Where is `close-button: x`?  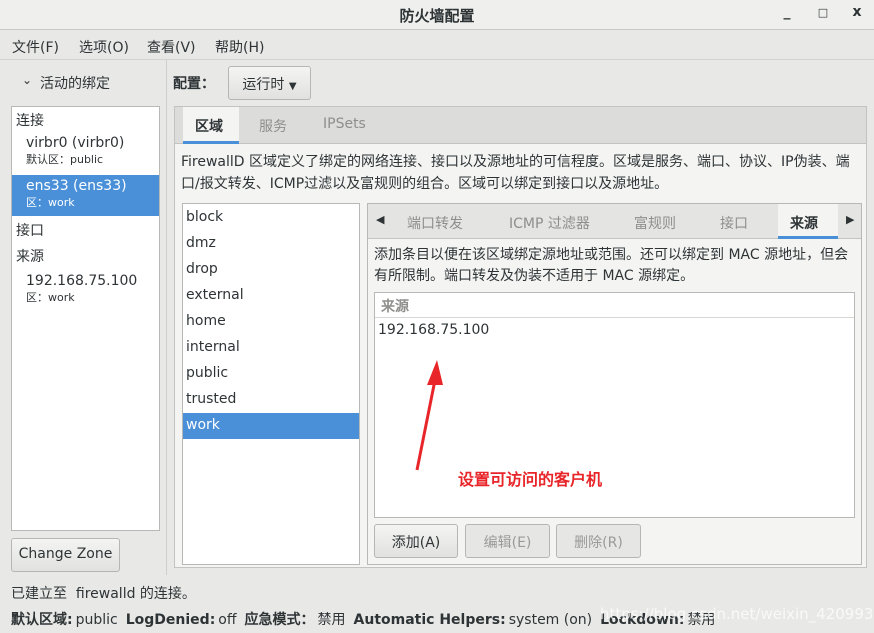
close-button: x is located at coordinates (857, 12).